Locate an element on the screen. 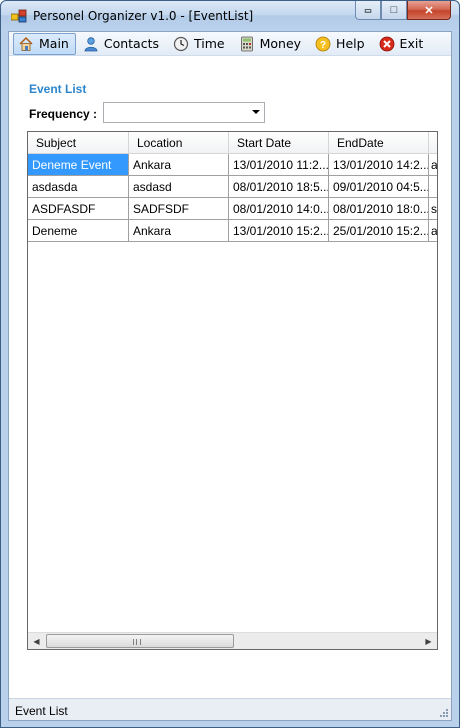 This screenshot has height=728, width=460. cell-location: SADFSDF is located at coordinates (179, 208).